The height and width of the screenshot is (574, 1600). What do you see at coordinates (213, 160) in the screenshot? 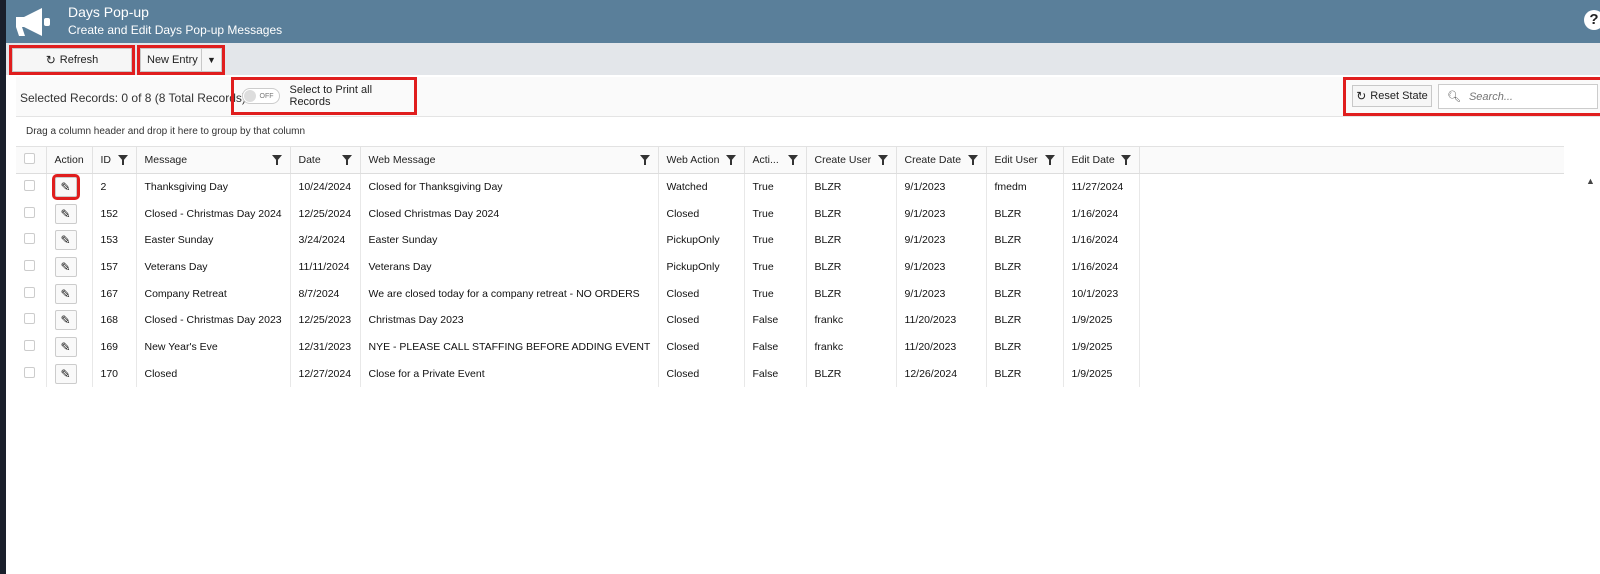
I see `column-header-message: Message` at bounding box center [213, 160].